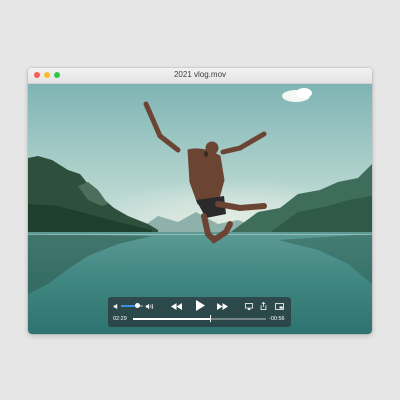 The height and width of the screenshot is (400, 400). I want to click on speaker-low-icon, so click(116, 306).